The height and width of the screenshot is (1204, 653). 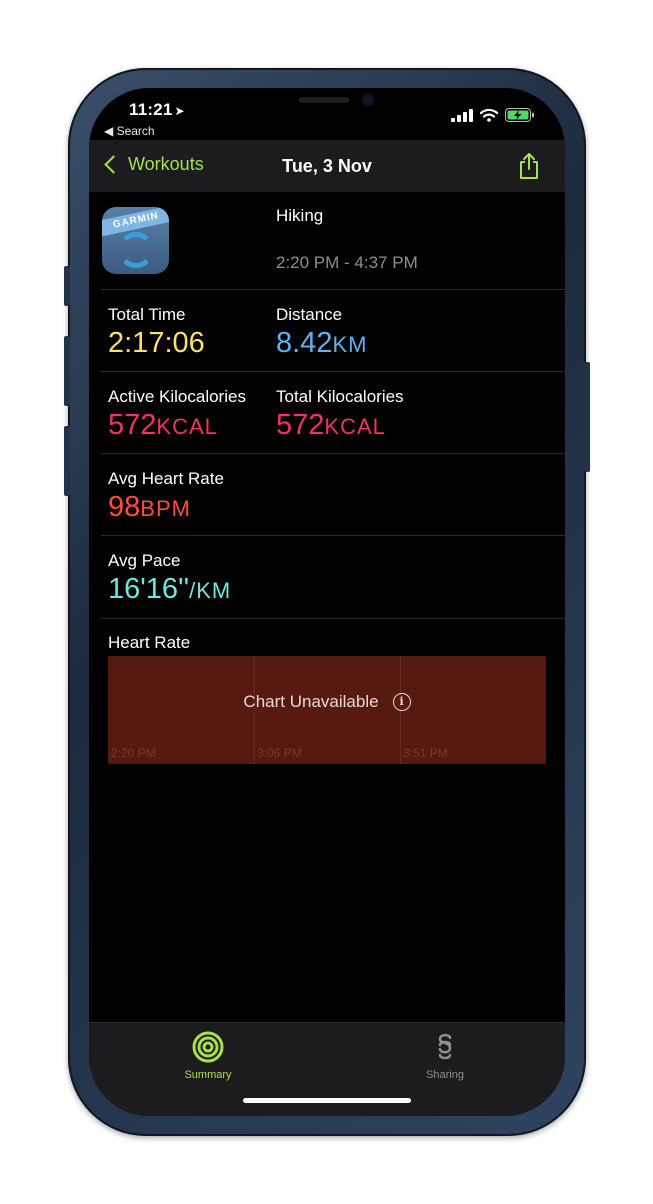 I want to click on avg-heart-rate-value: 98BPM, so click(x=149, y=508).